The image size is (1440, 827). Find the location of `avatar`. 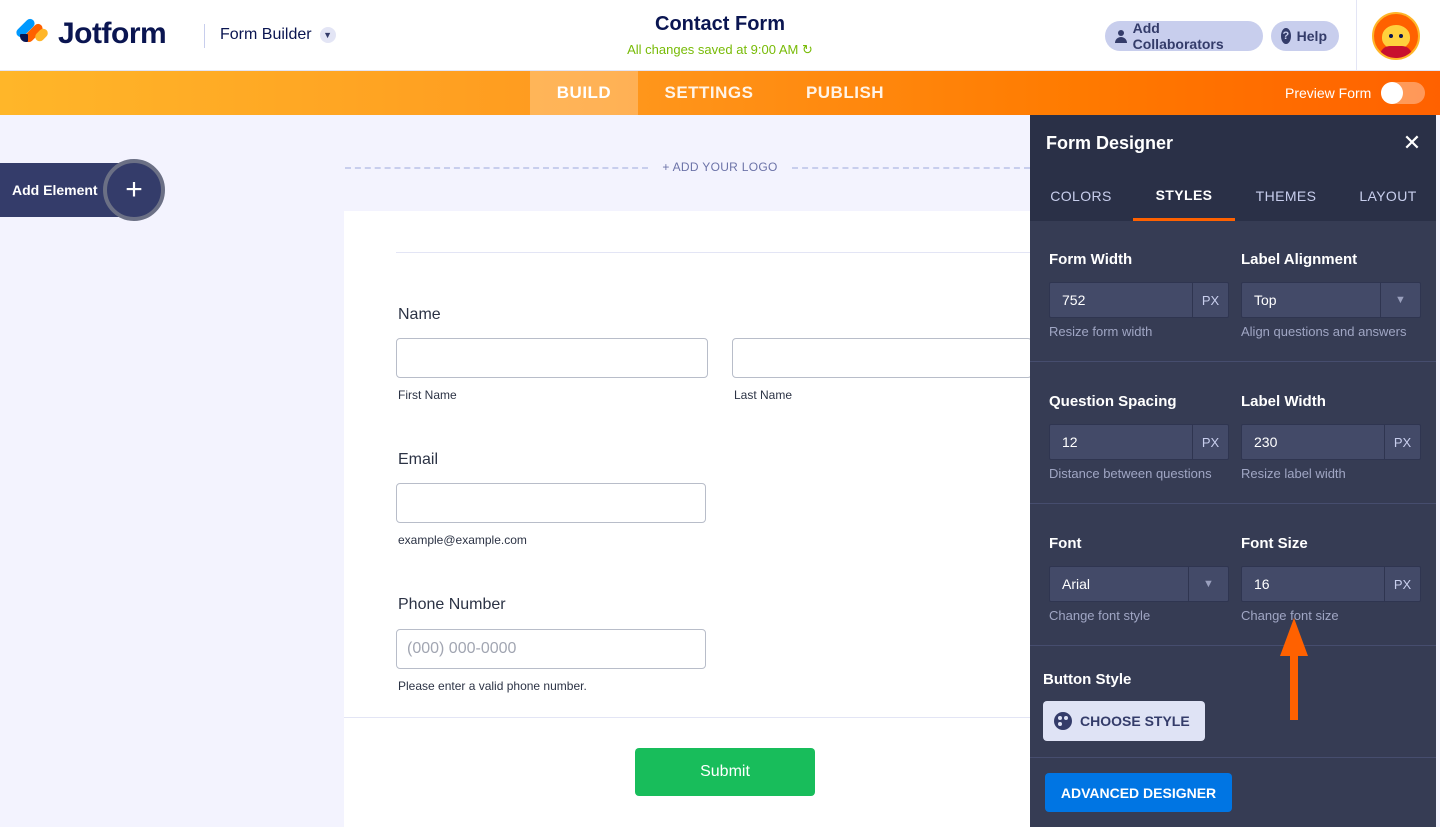

avatar is located at coordinates (1396, 36).